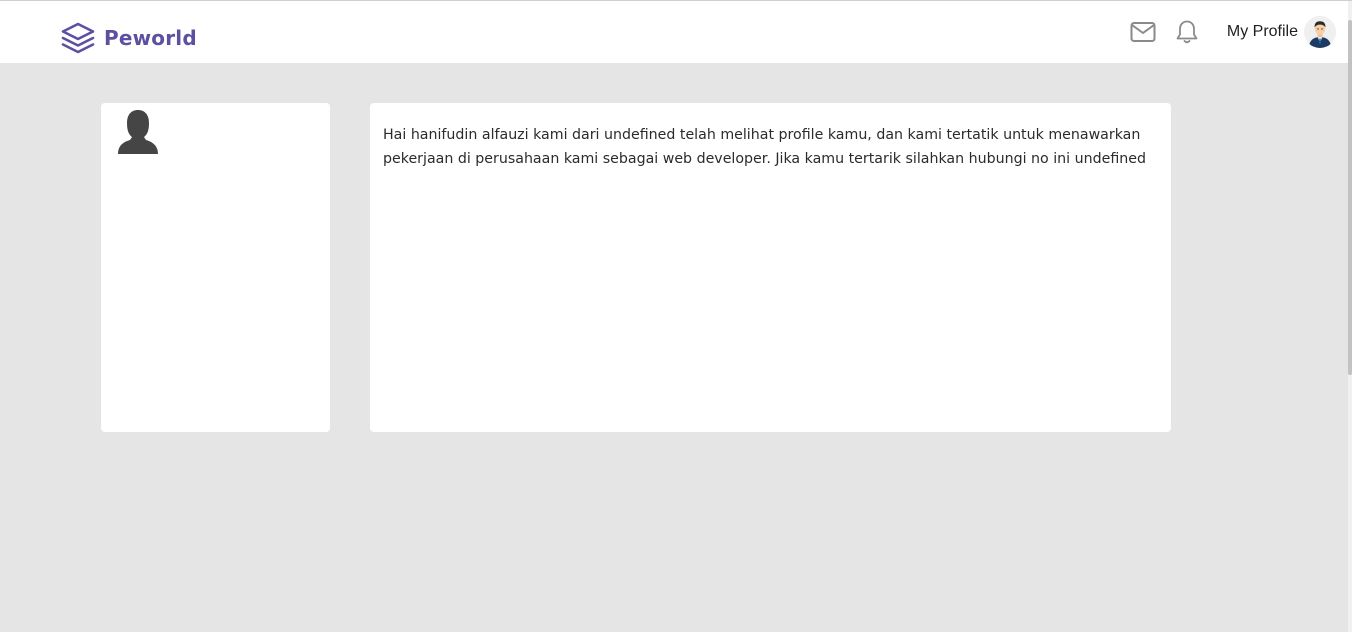  I want to click on mail-button, so click(1143, 32).